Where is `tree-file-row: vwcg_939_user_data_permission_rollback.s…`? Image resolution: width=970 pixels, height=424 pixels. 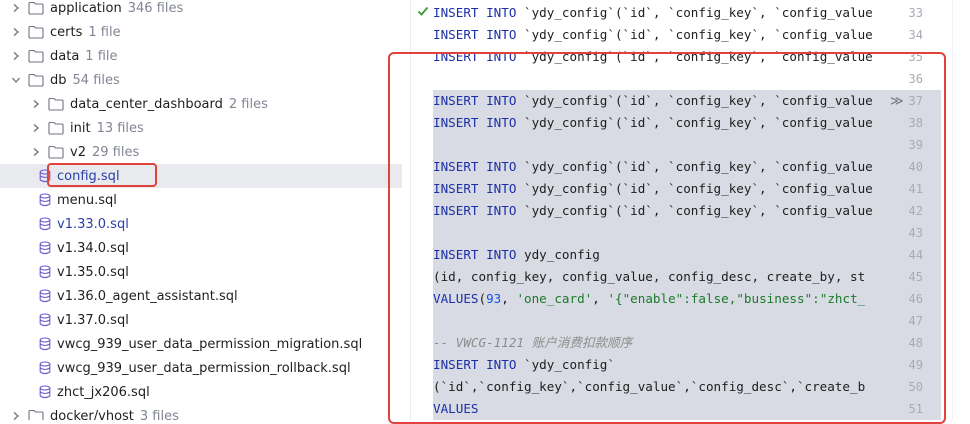
tree-file-row: vwcg_939_user_data_permission_rollback.s… is located at coordinates (205, 368).